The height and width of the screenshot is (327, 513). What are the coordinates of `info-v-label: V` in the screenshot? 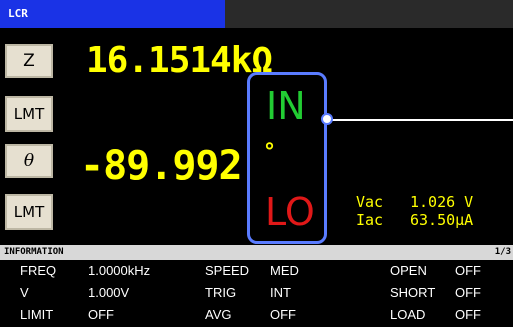 It's located at (24, 292).